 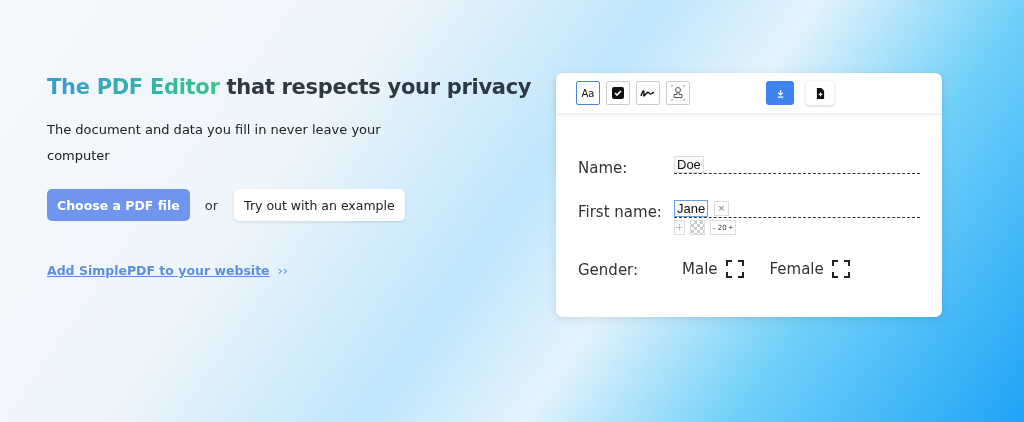 I want to click on text-field: Jane, so click(x=691, y=208).